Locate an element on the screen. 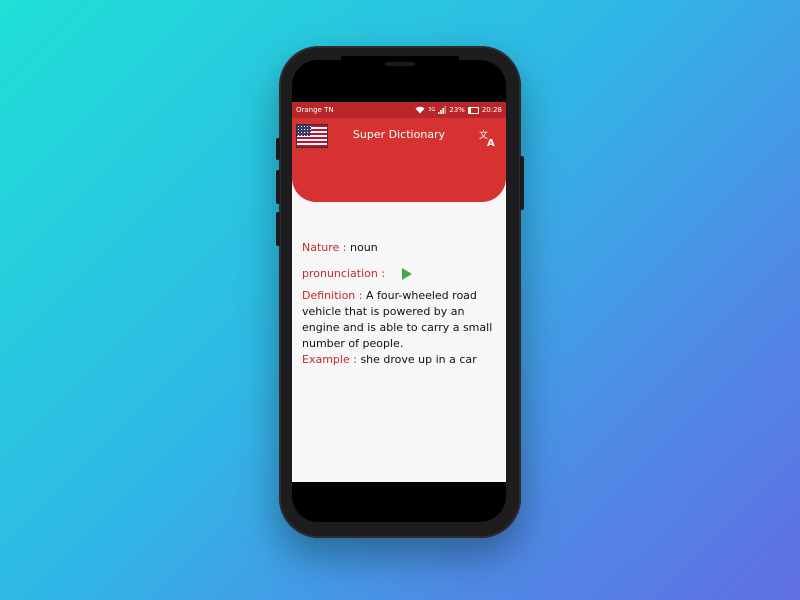 This screenshot has height=600, width=800. example-row: Example : she drove up in a car is located at coordinates (400, 360).